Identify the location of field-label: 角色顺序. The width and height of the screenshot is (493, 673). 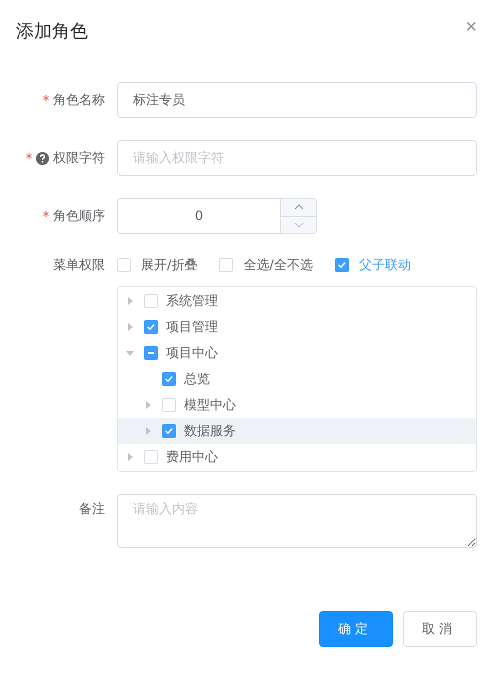
(79, 216).